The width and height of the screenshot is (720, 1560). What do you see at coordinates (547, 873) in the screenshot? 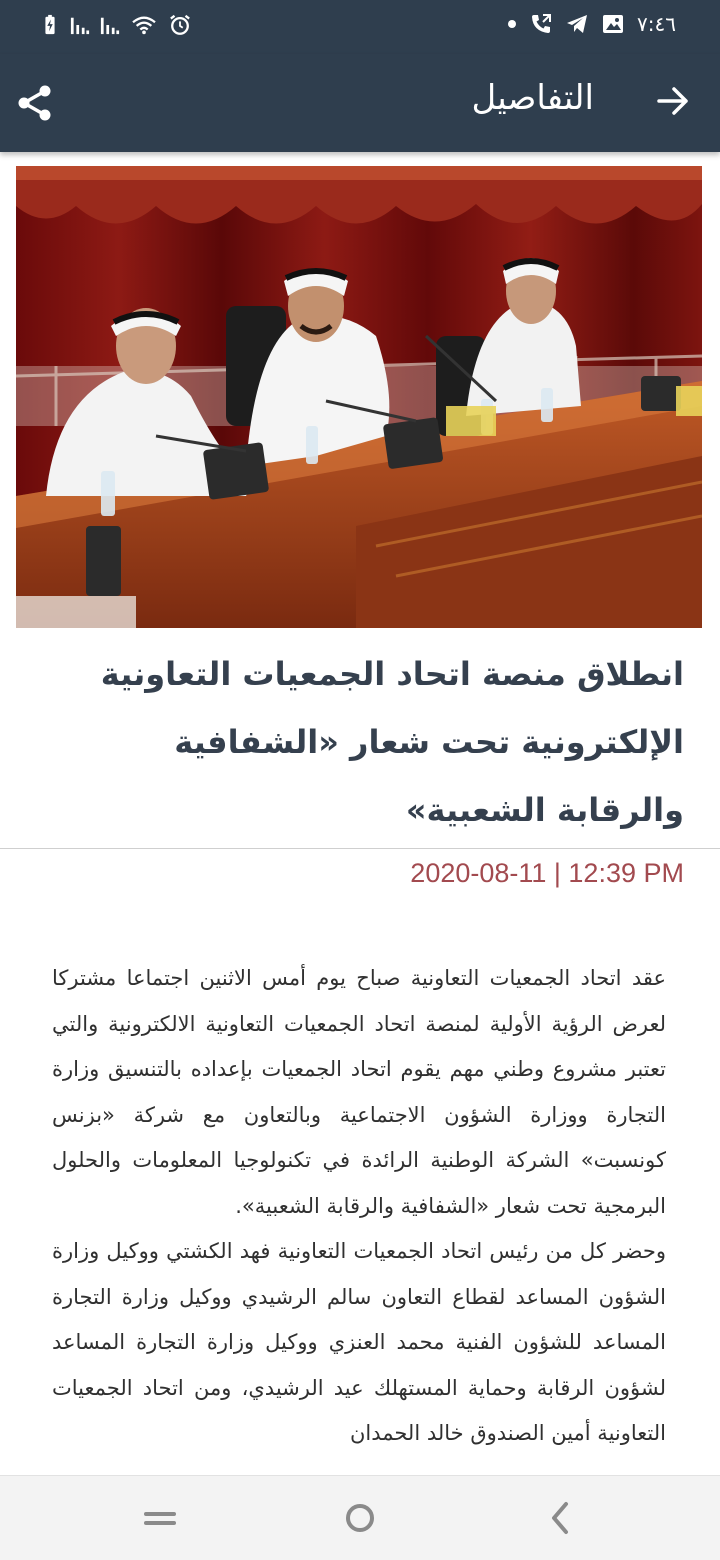
I see `article-datetime: 2020-08-11 | 12:39 PM` at bounding box center [547, 873].